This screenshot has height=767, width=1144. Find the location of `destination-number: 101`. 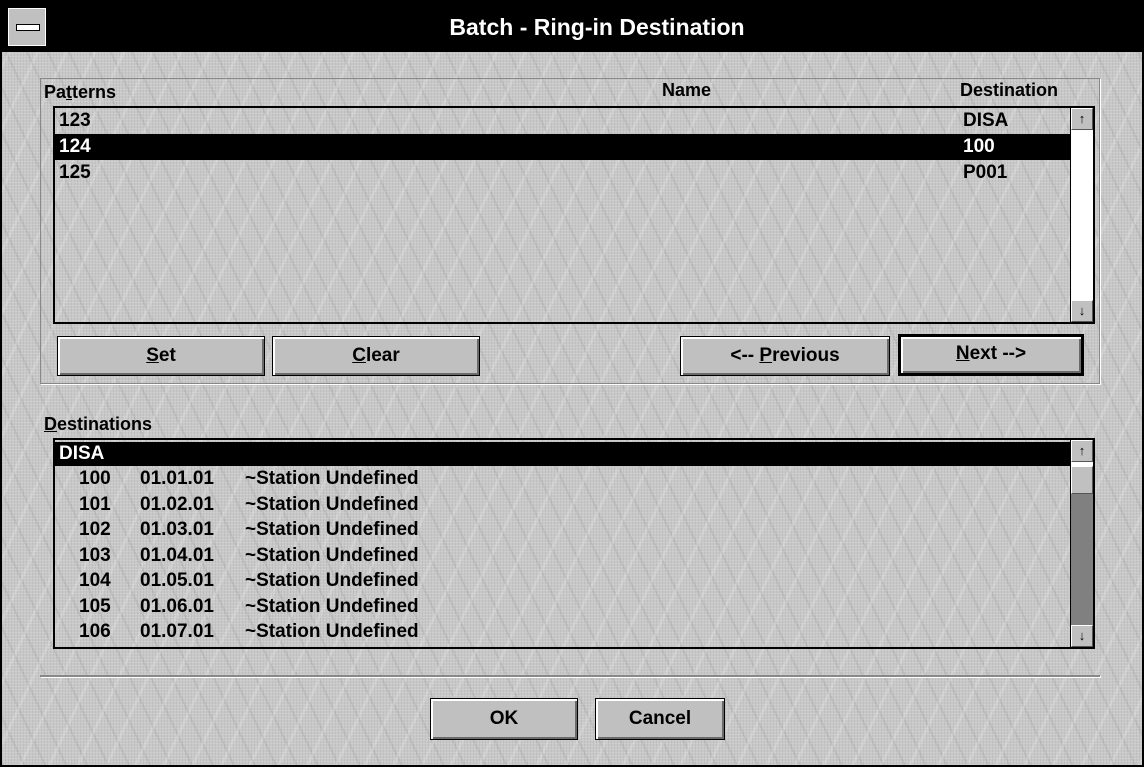

destination-number: 101 is located at coordinates (95, 504).